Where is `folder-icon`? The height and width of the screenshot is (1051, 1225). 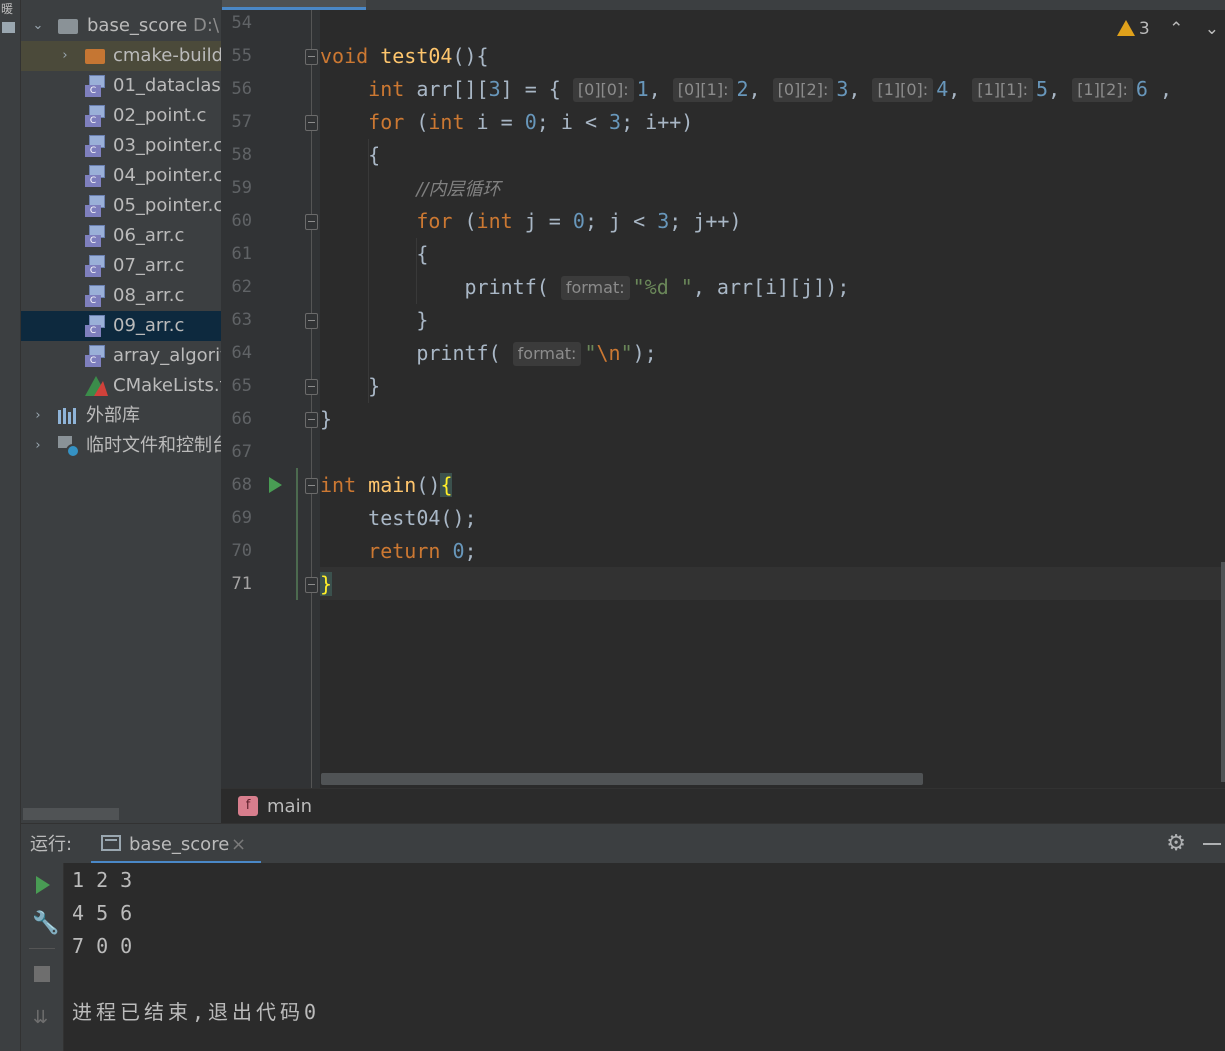
folder-icon is located at coordinates (8, 27).